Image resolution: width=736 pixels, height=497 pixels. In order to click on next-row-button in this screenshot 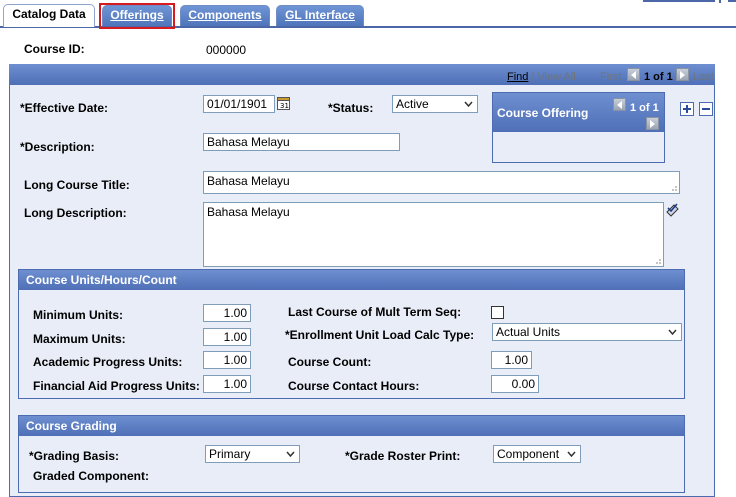, I will do `click(682, 74)`.